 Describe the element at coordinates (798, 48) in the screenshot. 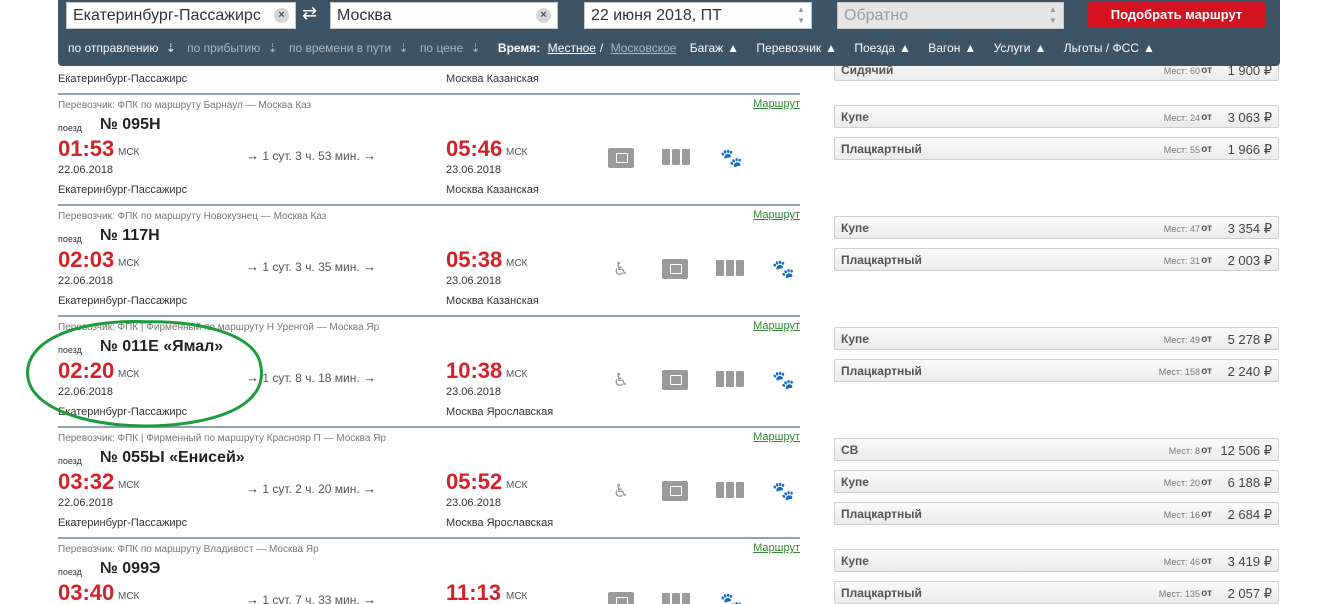

I see `filter-carrier: Перевозчик ▲` at that location.